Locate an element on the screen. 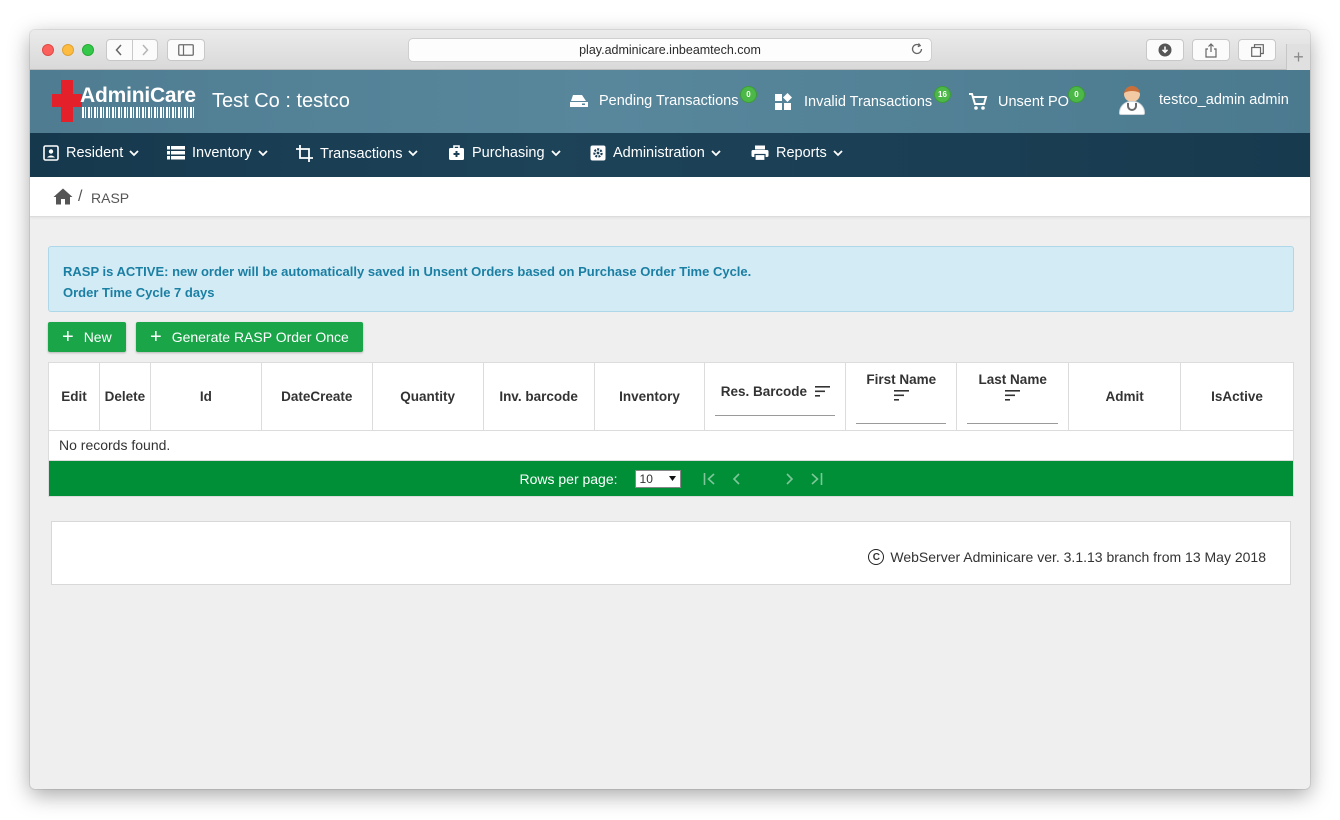 Image resolution: width=1340 pixels, height=820 pixels. menu-administration-label: Administration is located at coordinates (659, 153).